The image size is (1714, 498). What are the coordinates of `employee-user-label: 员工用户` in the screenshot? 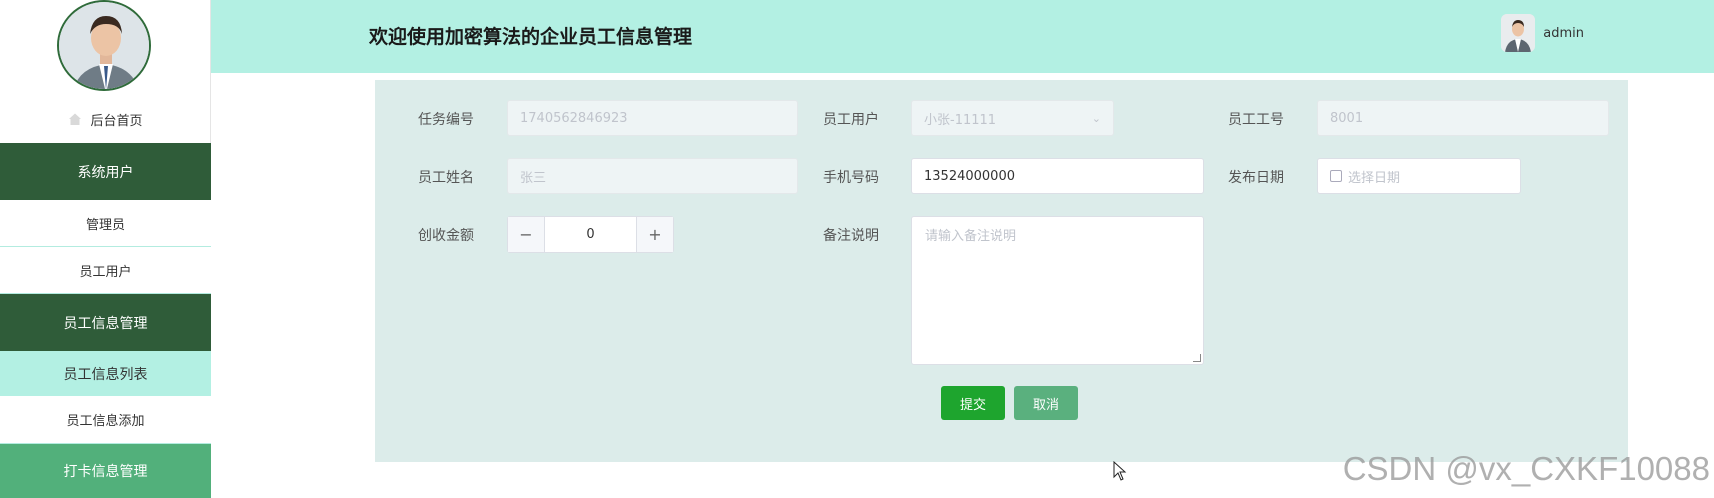 It's located at (851, 120).